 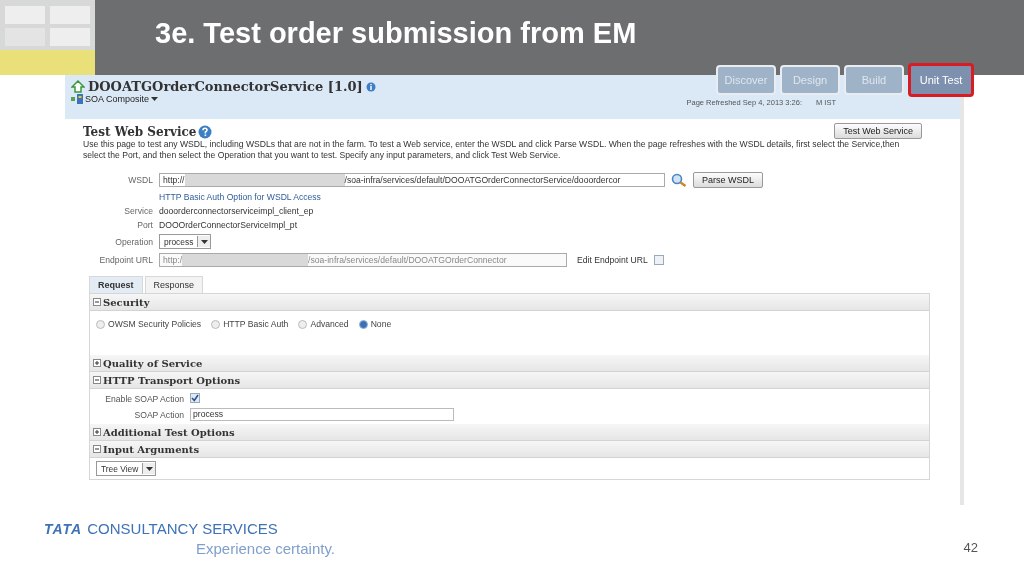 I want to click on tab: Response, so click(x=174, y=284).